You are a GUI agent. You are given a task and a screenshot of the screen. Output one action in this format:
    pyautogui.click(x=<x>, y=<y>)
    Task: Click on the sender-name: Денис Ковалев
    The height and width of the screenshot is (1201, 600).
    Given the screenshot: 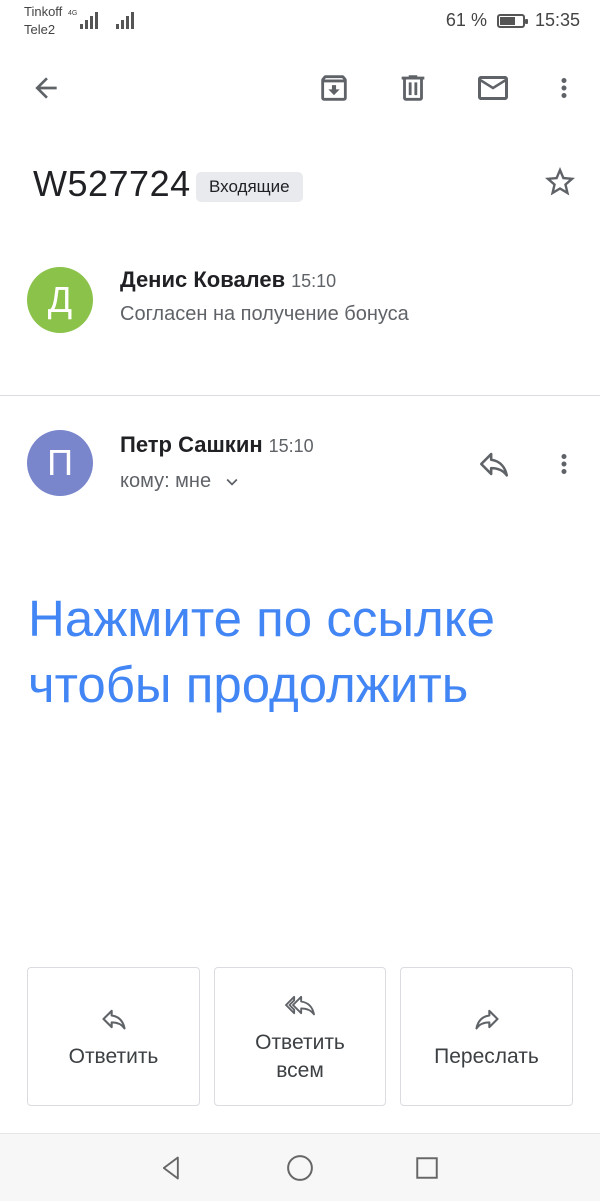 What is the action you would take?
    pyautogui.click(x=203, y=279)
    